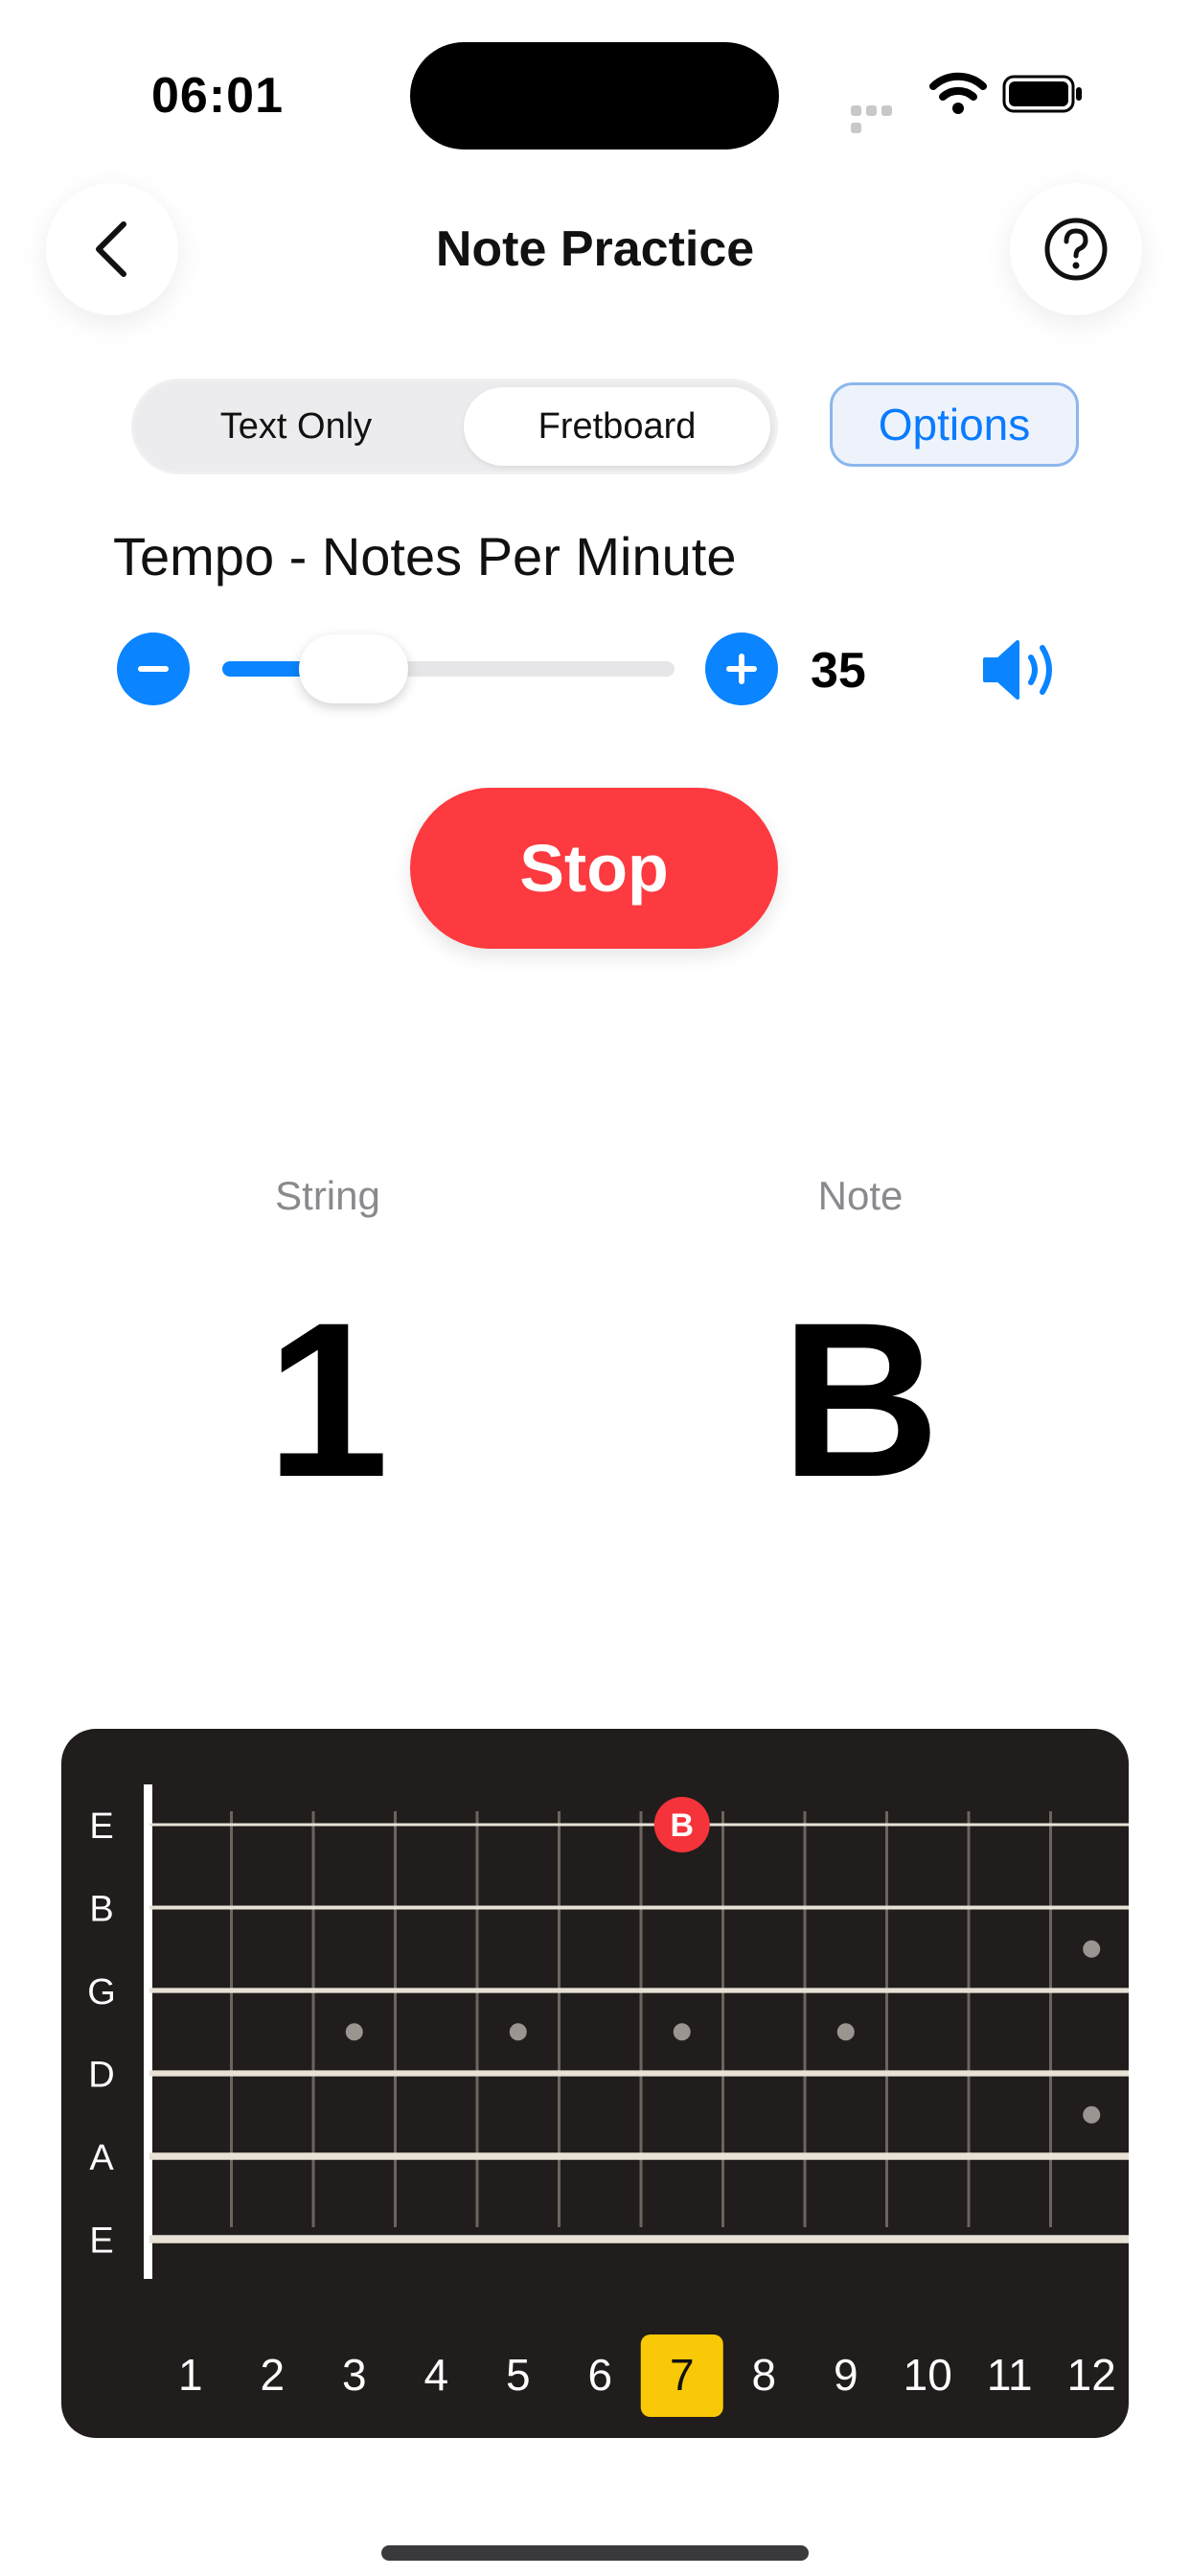 The width and height of the screenshot is (1190, 2576). What do you see at coordinates (272, 2375) in the screenshot?
I see `fret-number-label: 2` at bounding box center [272, 2375].